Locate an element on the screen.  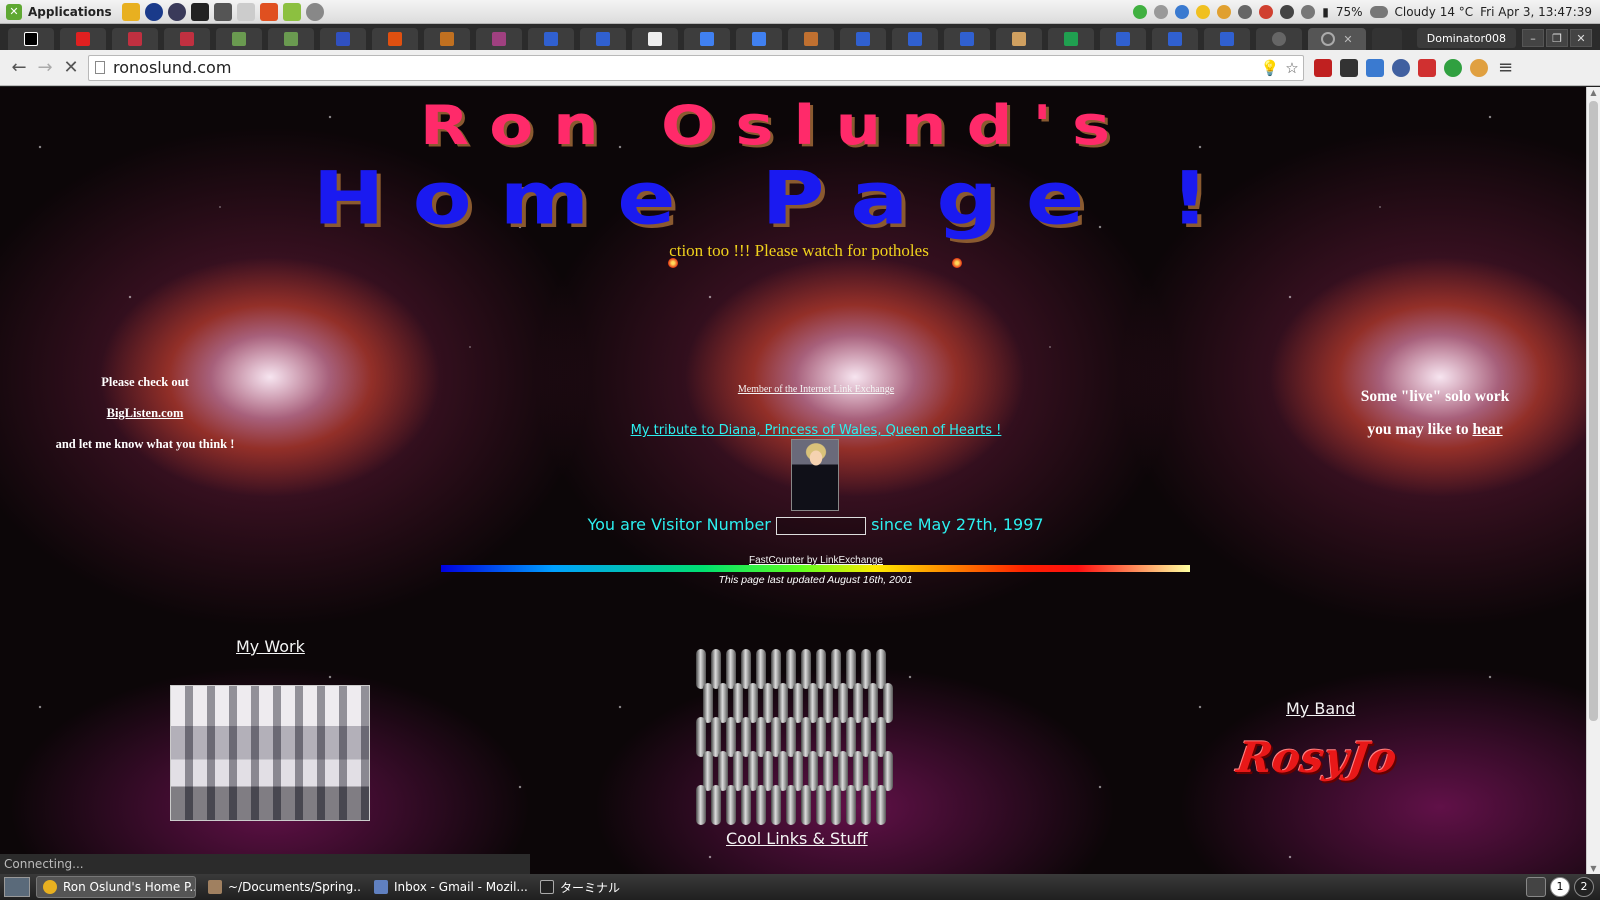
keyboard-icon is located at coordinates (1245, 11).